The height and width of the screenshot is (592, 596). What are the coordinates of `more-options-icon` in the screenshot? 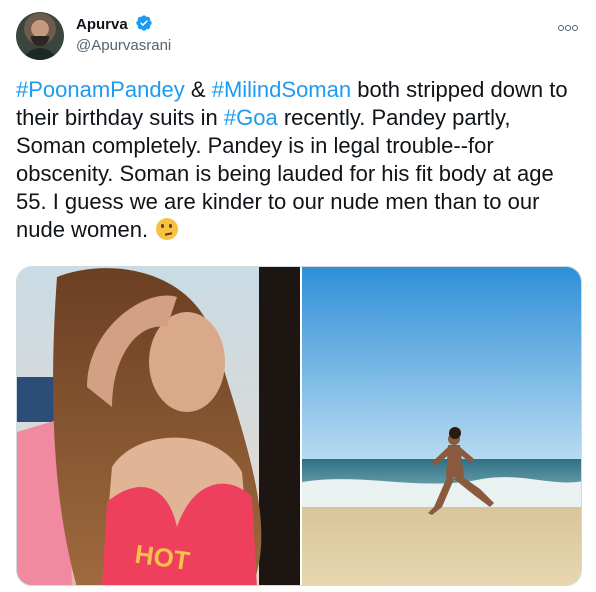 It's located at (569, 25).